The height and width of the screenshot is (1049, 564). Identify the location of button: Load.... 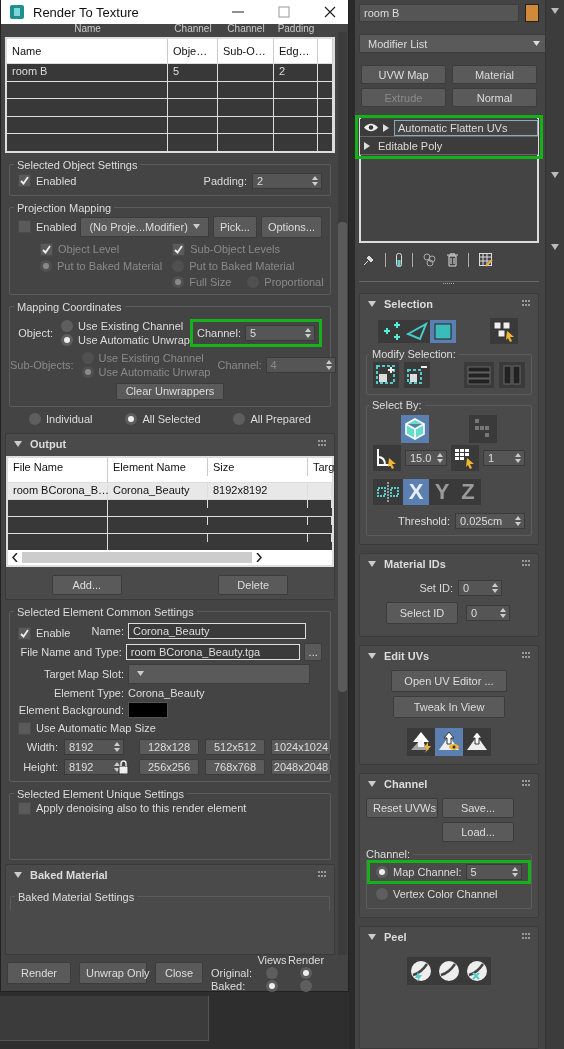
(478, 832).